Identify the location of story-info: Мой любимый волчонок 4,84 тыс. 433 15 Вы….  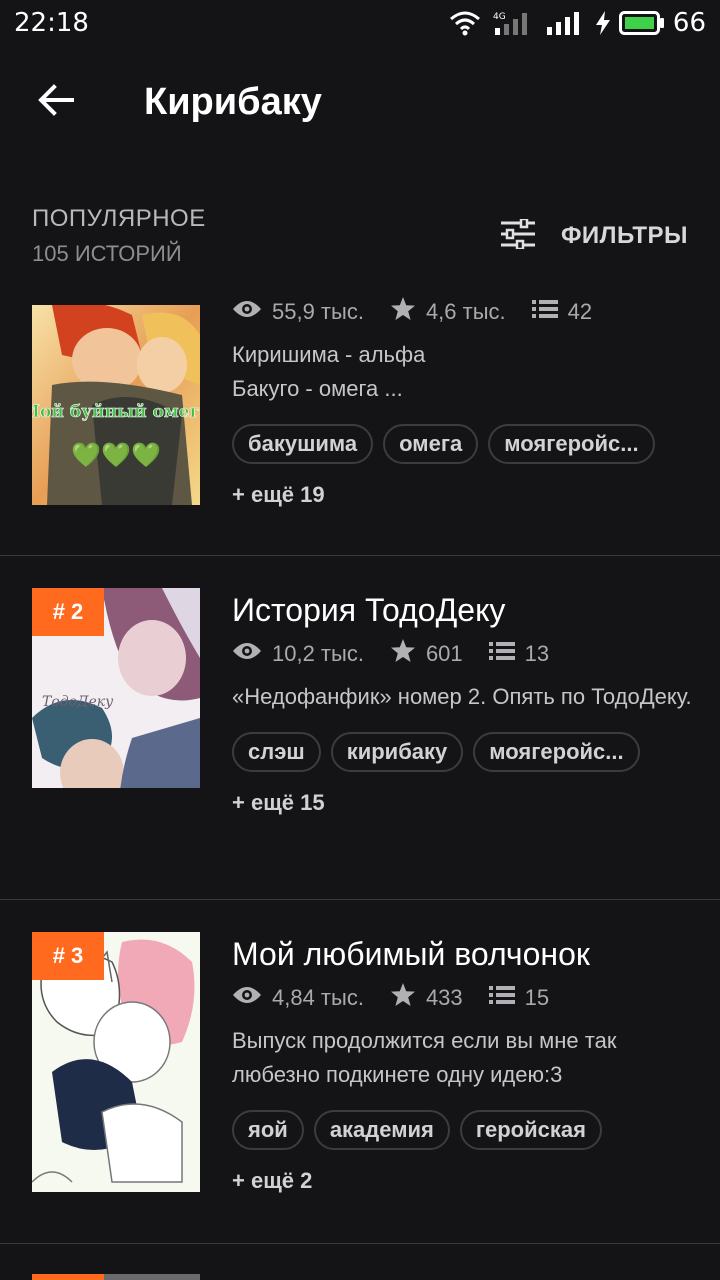
(462, 1064).